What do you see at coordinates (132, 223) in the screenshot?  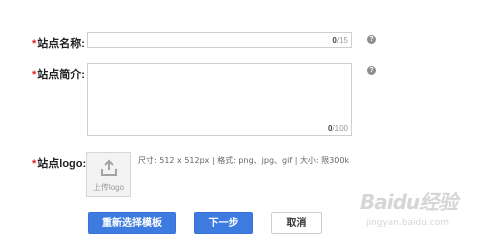 I see `reselect-template-button: 重新选择模板` at bounding box center [132, 223].